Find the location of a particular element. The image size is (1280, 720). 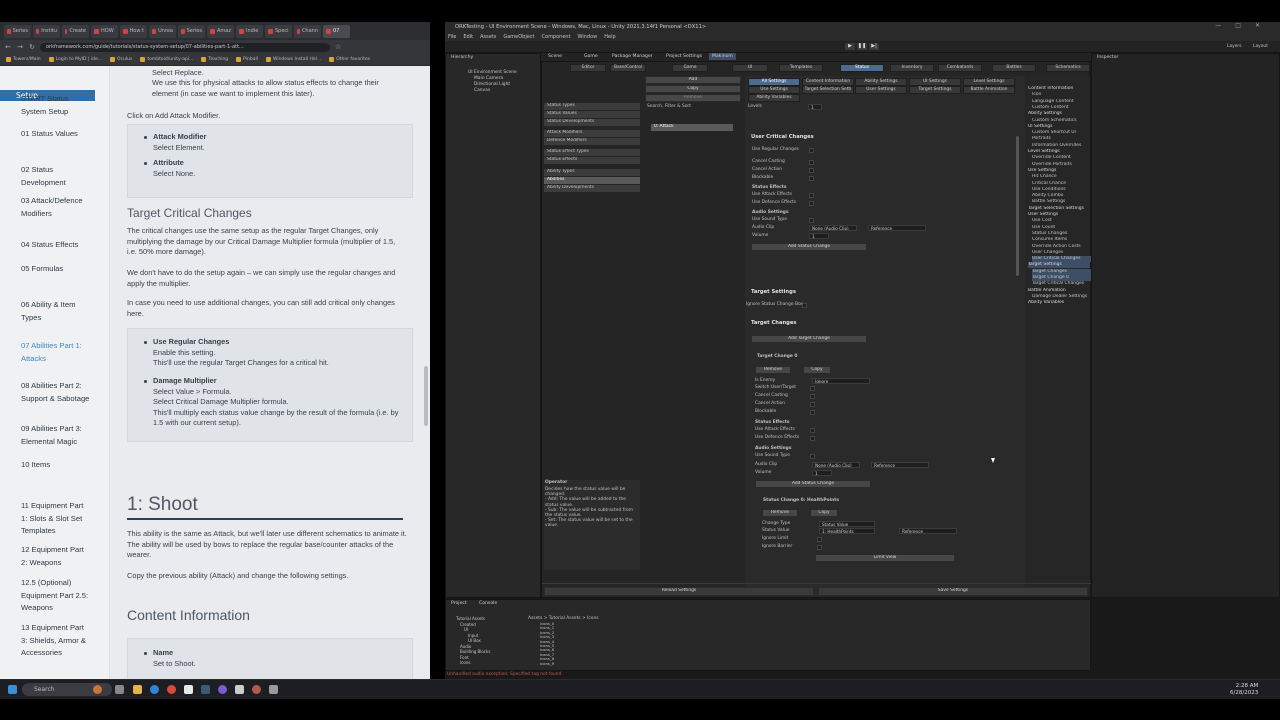

filter-tab: Target Settings is located at coordinates (935, 90).